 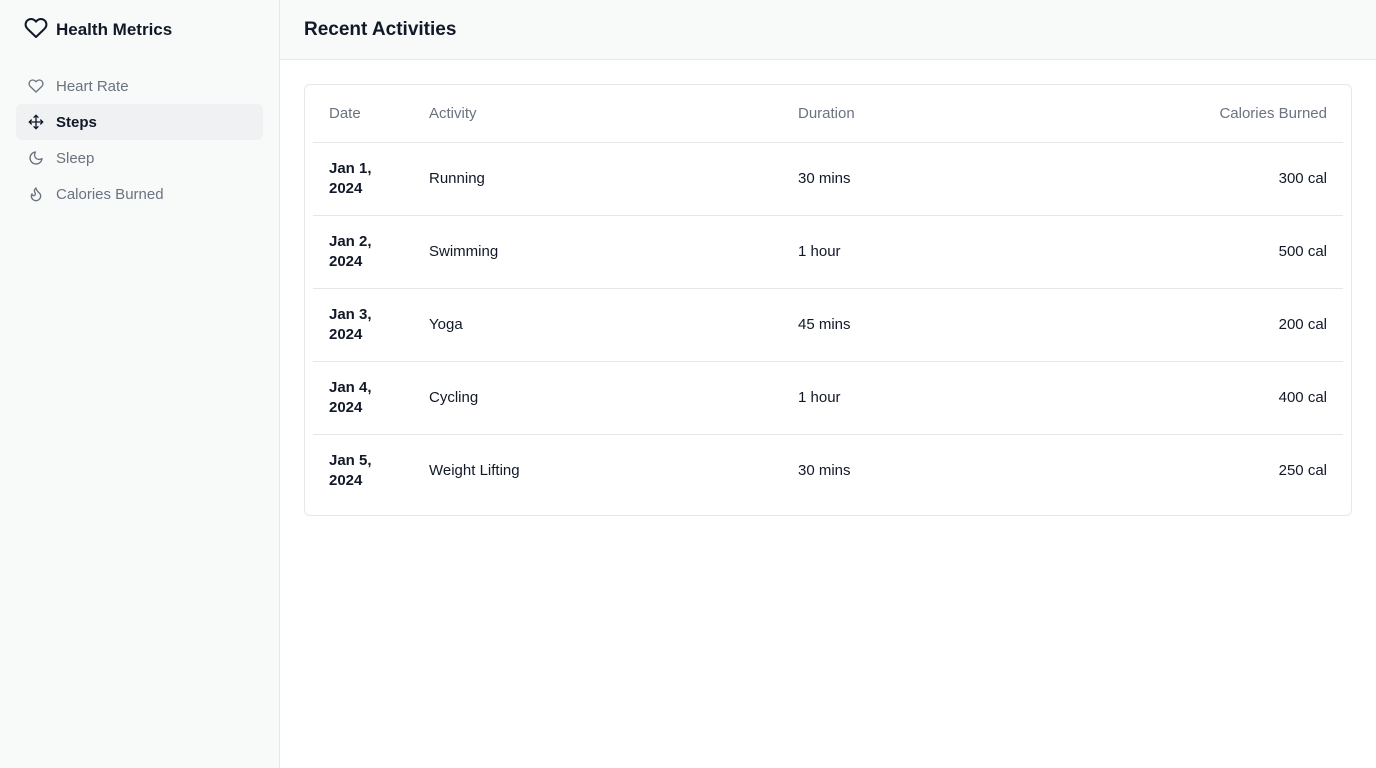 What do you see at coordinates (350, 470) in the screenshot?
I see `date-text: Jan 5, 2024` at bounding box center [350, 470].